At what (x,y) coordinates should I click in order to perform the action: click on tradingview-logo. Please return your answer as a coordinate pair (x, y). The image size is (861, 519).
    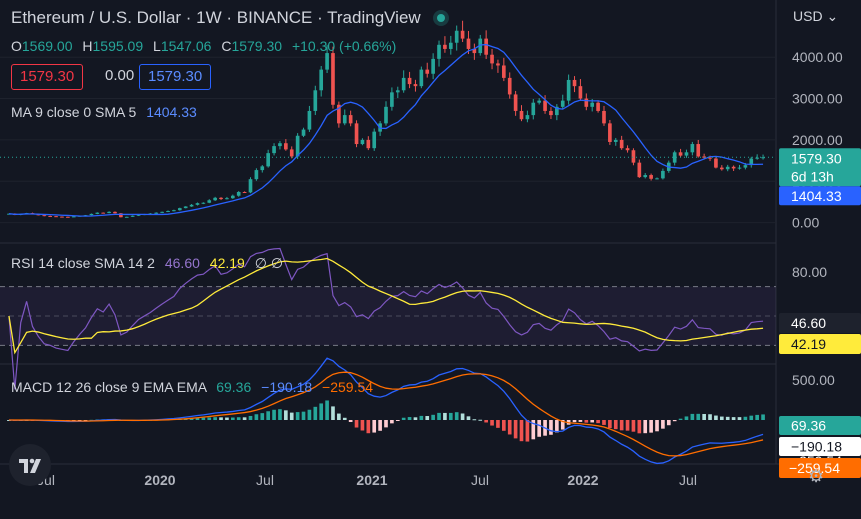
    Looking at the image, I should click on (30, 465).